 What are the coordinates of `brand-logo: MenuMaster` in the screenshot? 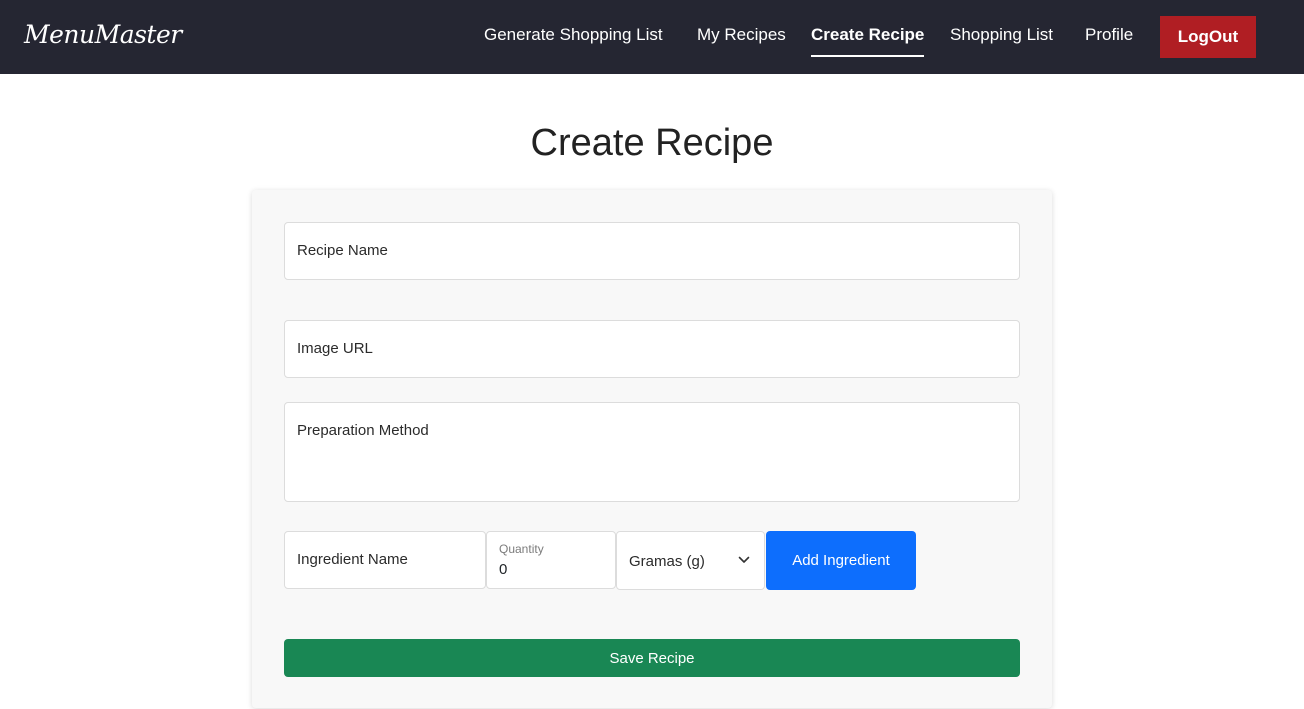 It's located at (103, 34).